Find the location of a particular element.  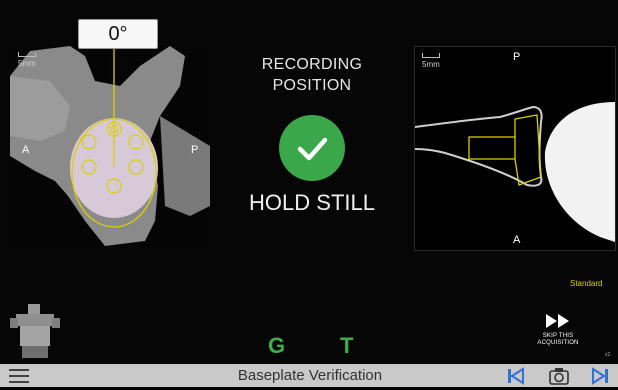

label-anterior-left: A is located at coordinates (26, 150).